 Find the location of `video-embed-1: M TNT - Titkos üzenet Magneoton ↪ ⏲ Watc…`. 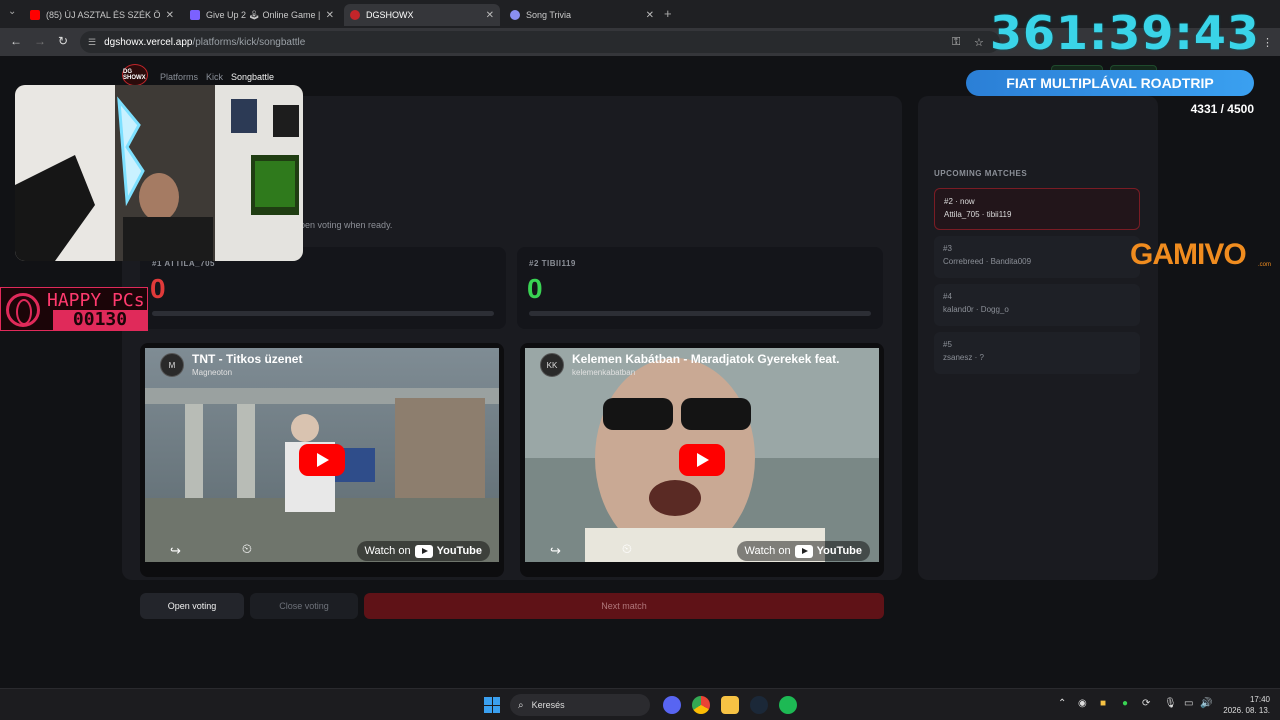

video-embed-1: M TNT - Titkos üzenet Magneoton ↪ ⏲ Watc… is located at coordinates (322, 460).